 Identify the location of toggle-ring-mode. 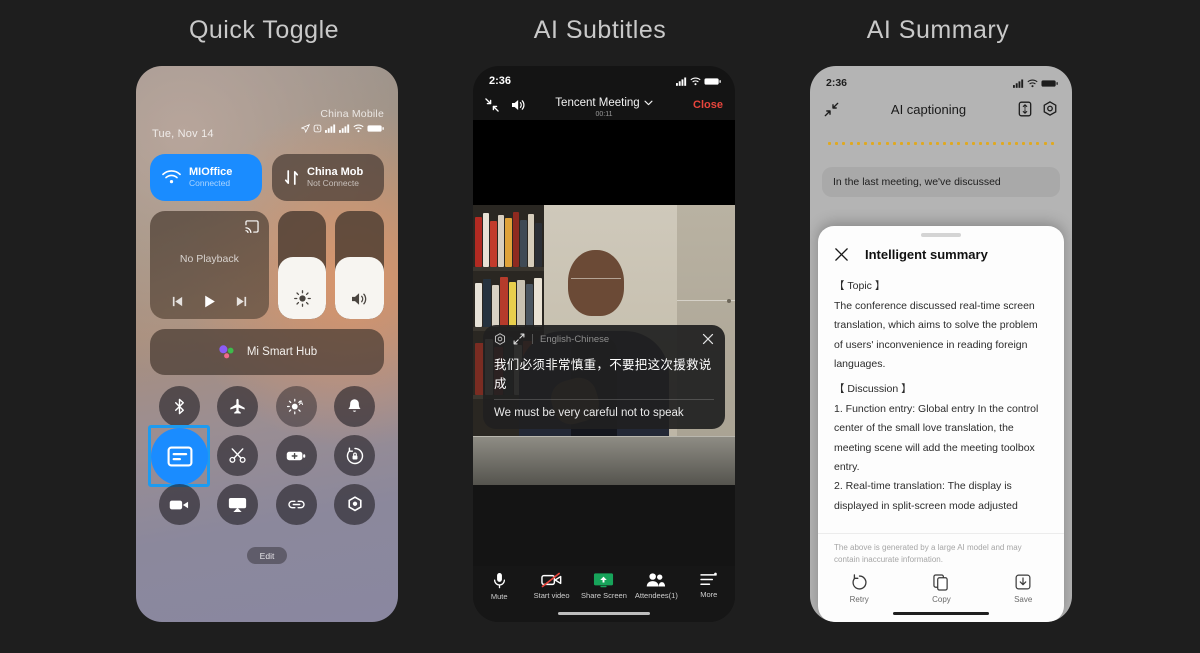
(355, 406).